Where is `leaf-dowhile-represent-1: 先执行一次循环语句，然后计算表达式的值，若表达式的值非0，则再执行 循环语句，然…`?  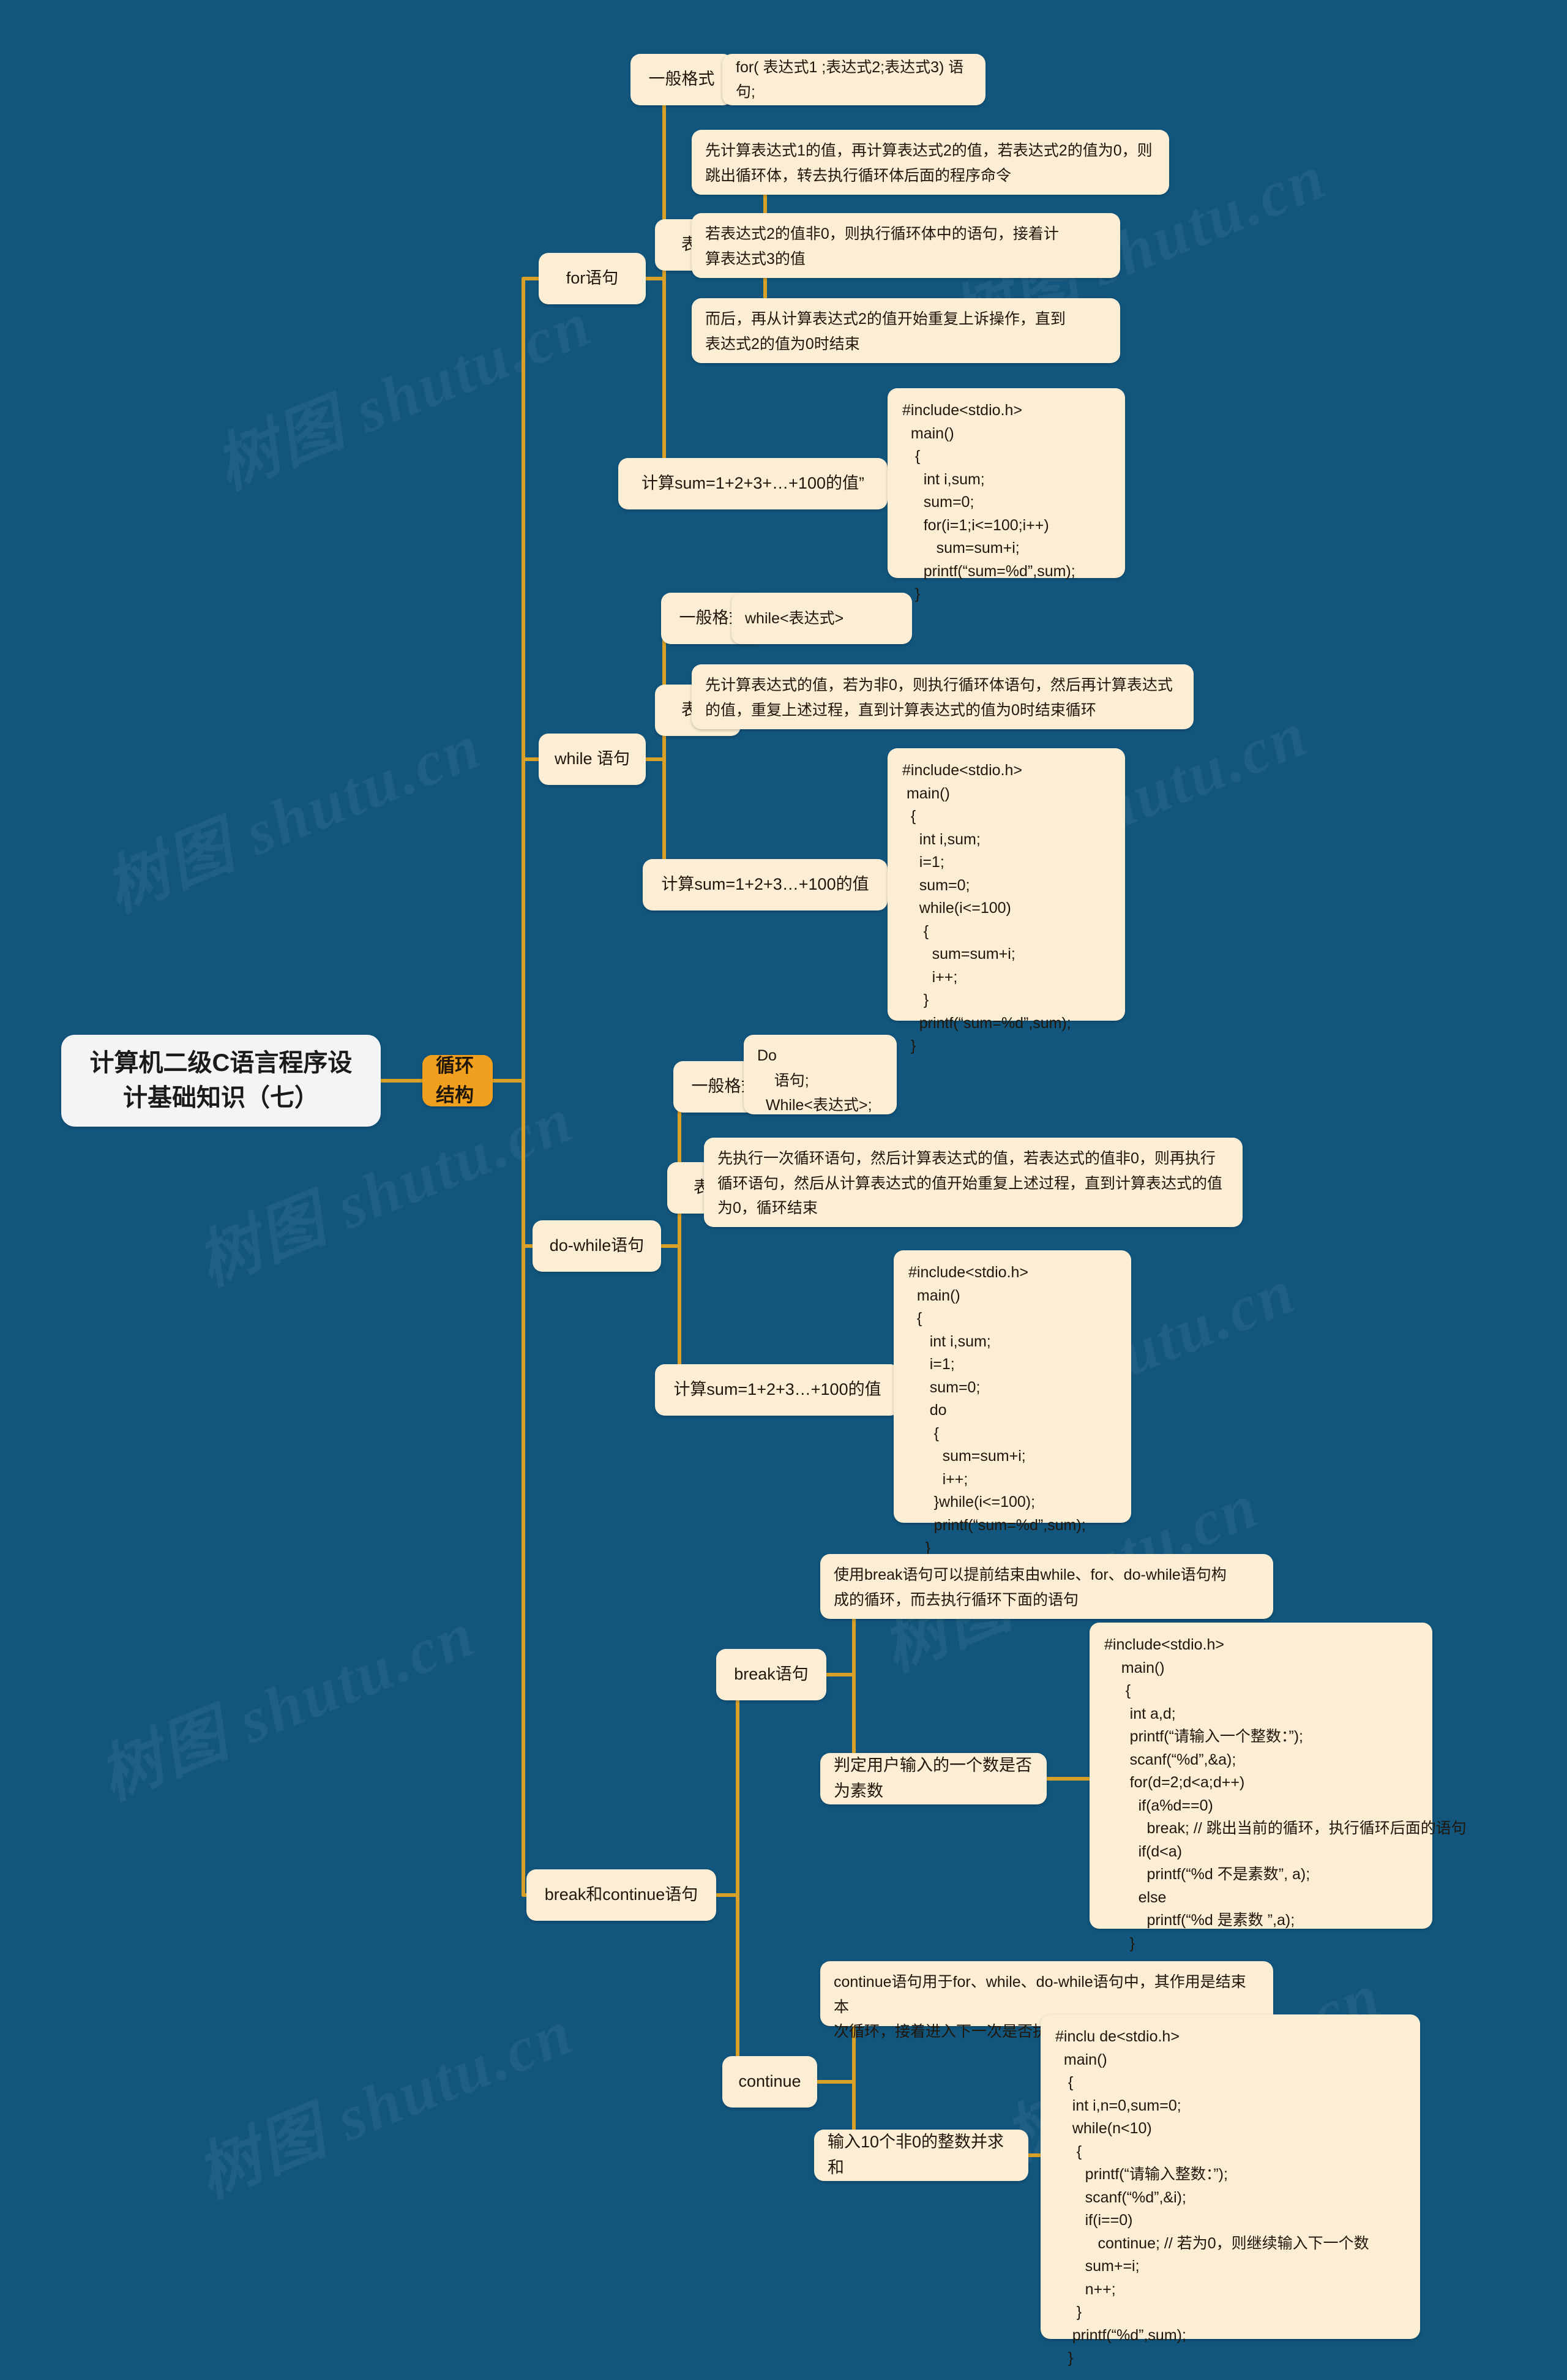
leaf-dowhile-represent-1: 先执行一次循环语句，然后计算表达式的值，若表达式的值非0，则再执行 循环语句，然… is located at coordinates (973, 1182).